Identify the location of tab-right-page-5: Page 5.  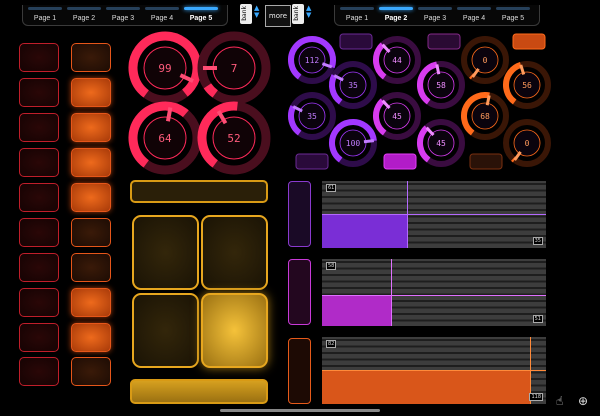
(513, 15).